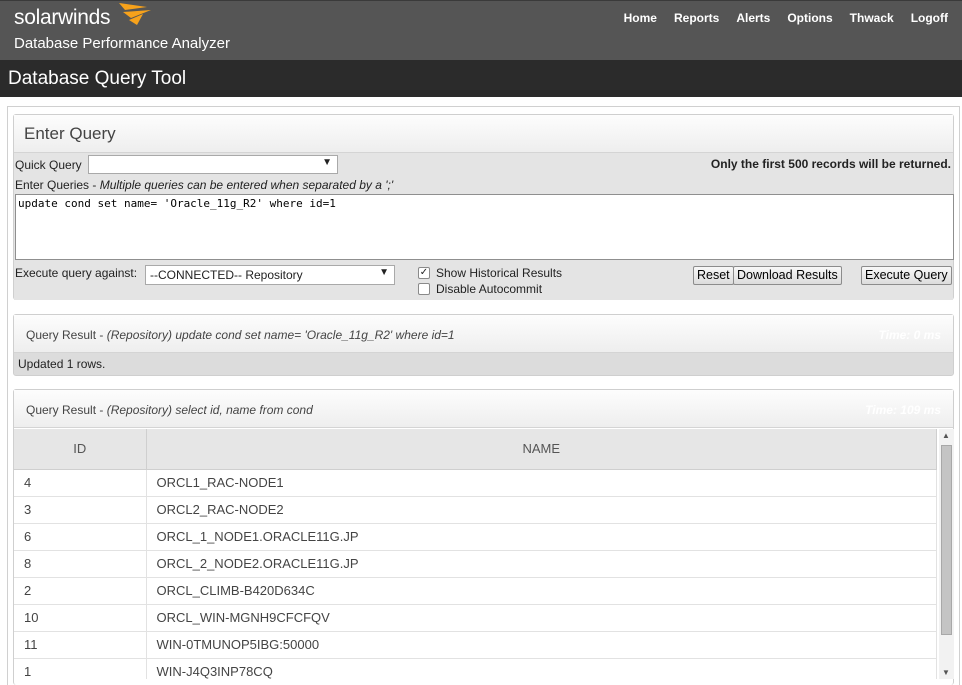 The image size is (962, 685). What do you see at coordinates (122, 43) in the screenshot?
I see `product-name: Database Performance Analyzer` at bounding box center [122, 43].